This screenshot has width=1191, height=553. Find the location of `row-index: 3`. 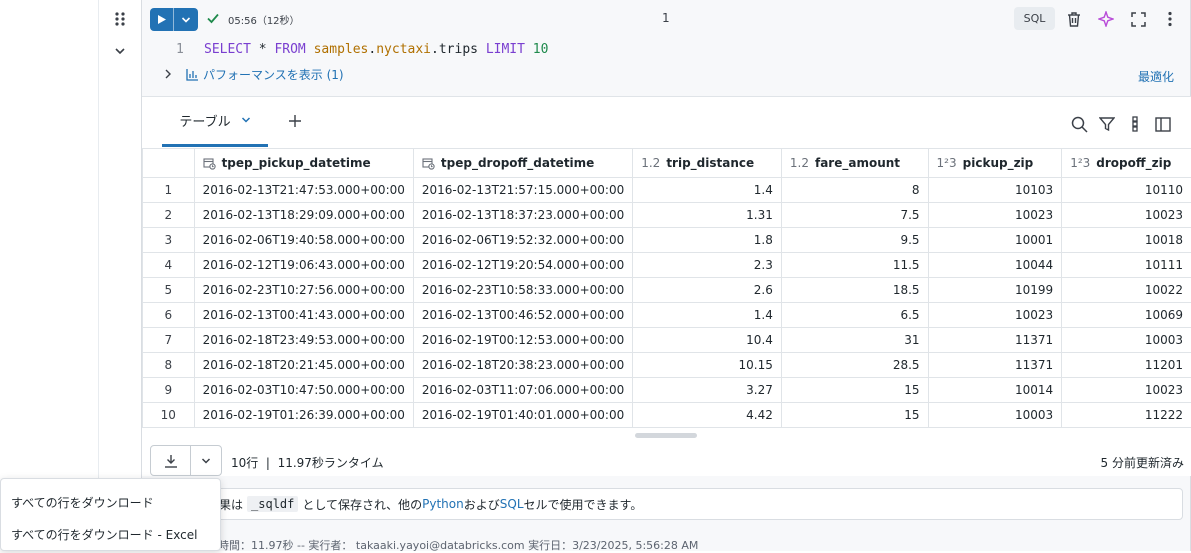

row-index: 3 is located at coordinates (169, 240).